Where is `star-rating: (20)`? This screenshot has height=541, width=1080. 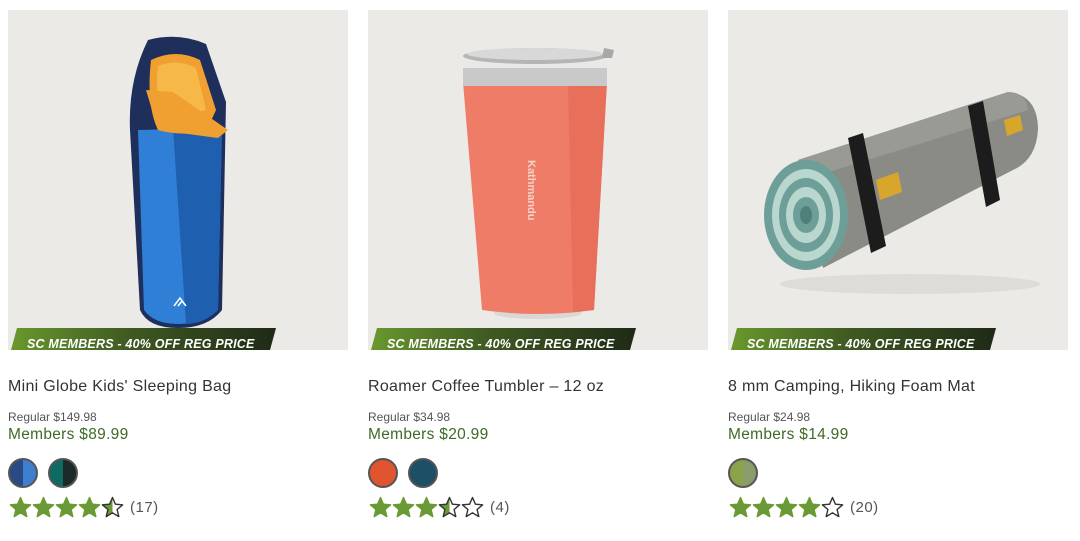
star-rating: (20) is located at coordinates (804, 507).